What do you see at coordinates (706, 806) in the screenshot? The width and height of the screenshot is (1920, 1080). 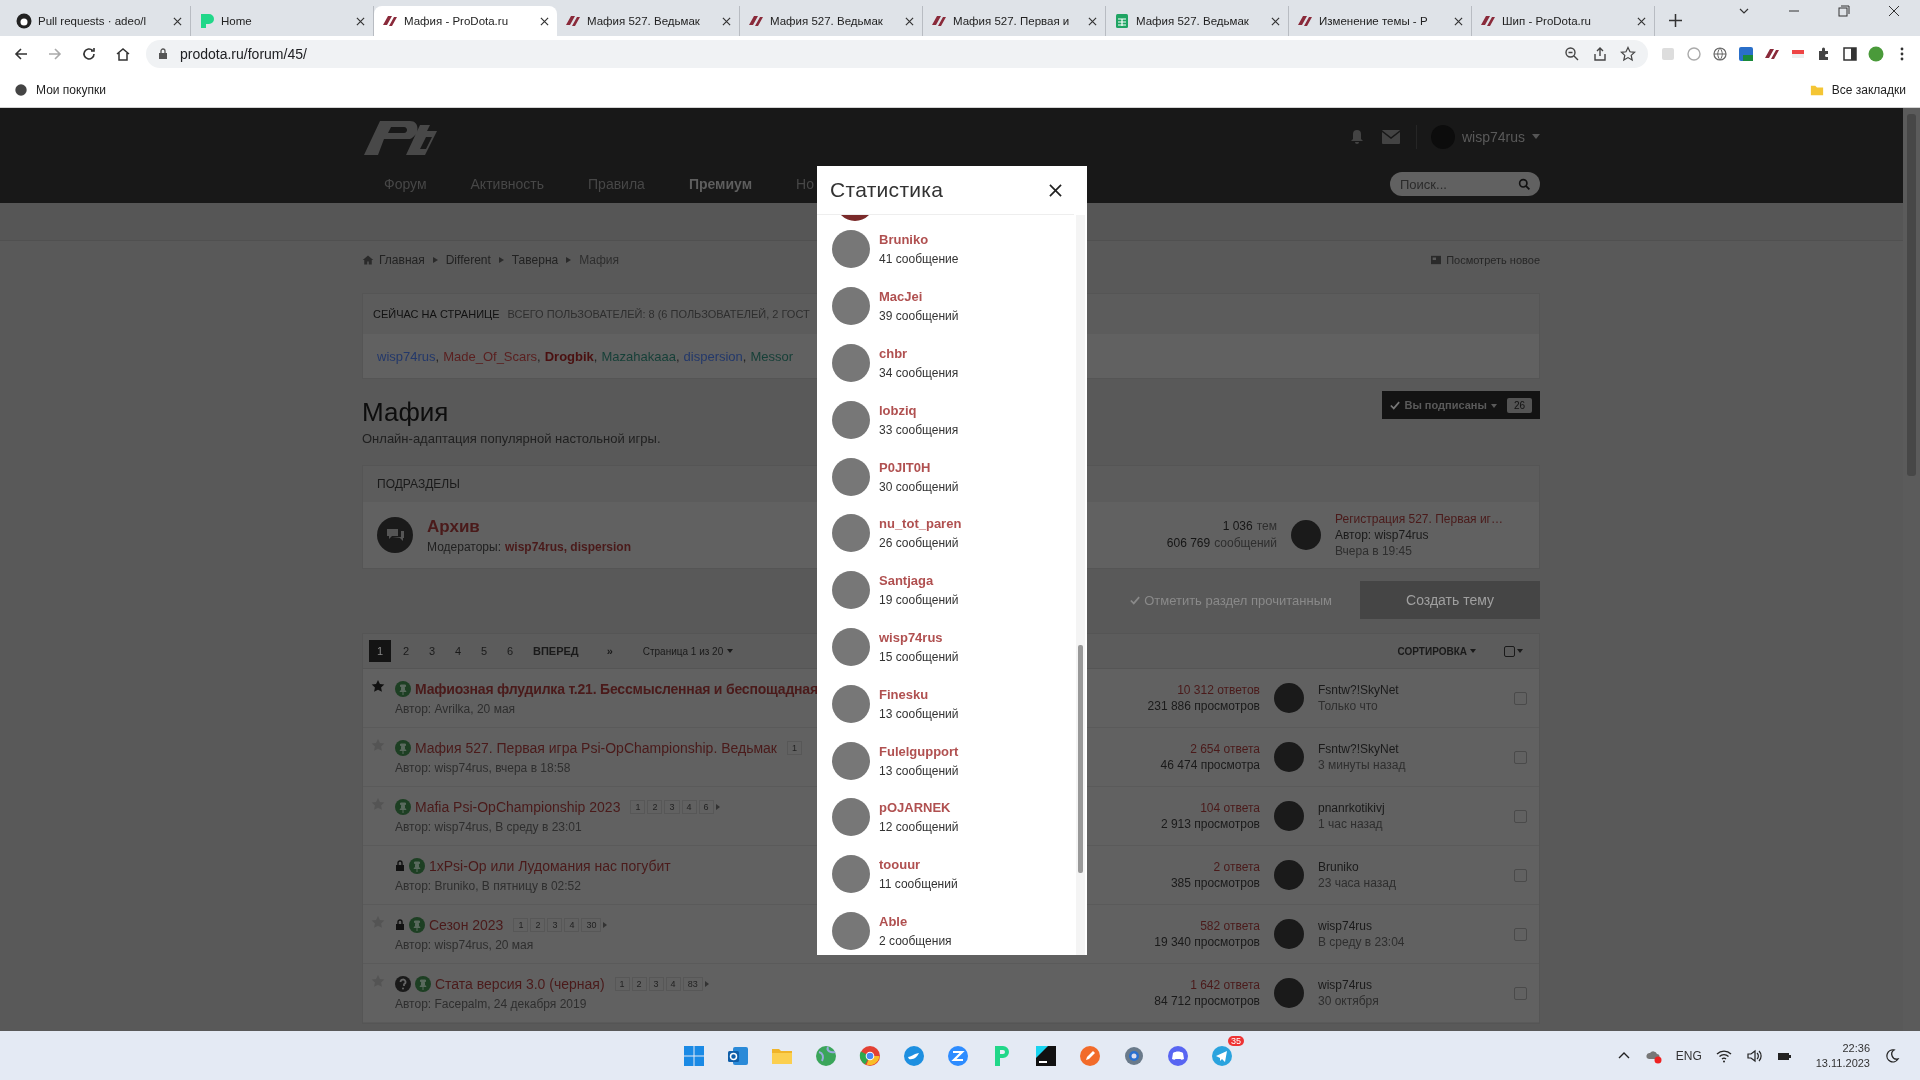 I see `topic-page-link: 6` at bounding box center [706, 806].